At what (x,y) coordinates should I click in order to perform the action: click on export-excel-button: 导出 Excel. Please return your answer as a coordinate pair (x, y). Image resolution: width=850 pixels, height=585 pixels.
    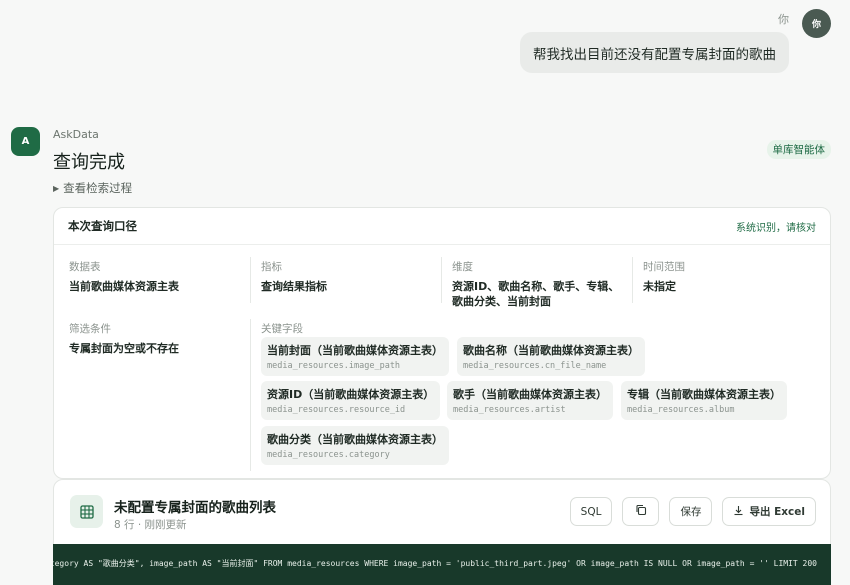
    Looking at the image, I should click on (769, 511).